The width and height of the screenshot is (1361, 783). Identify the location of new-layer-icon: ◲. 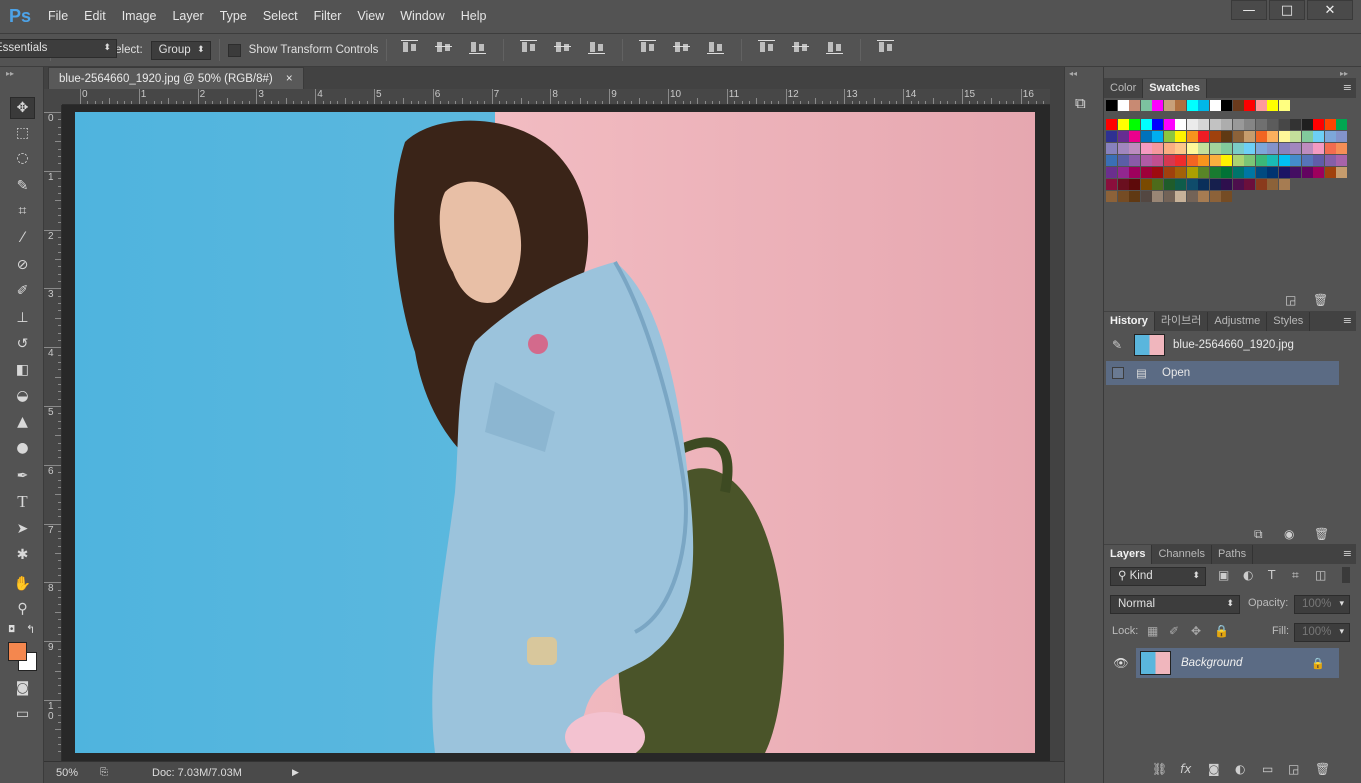
(1293, 769).